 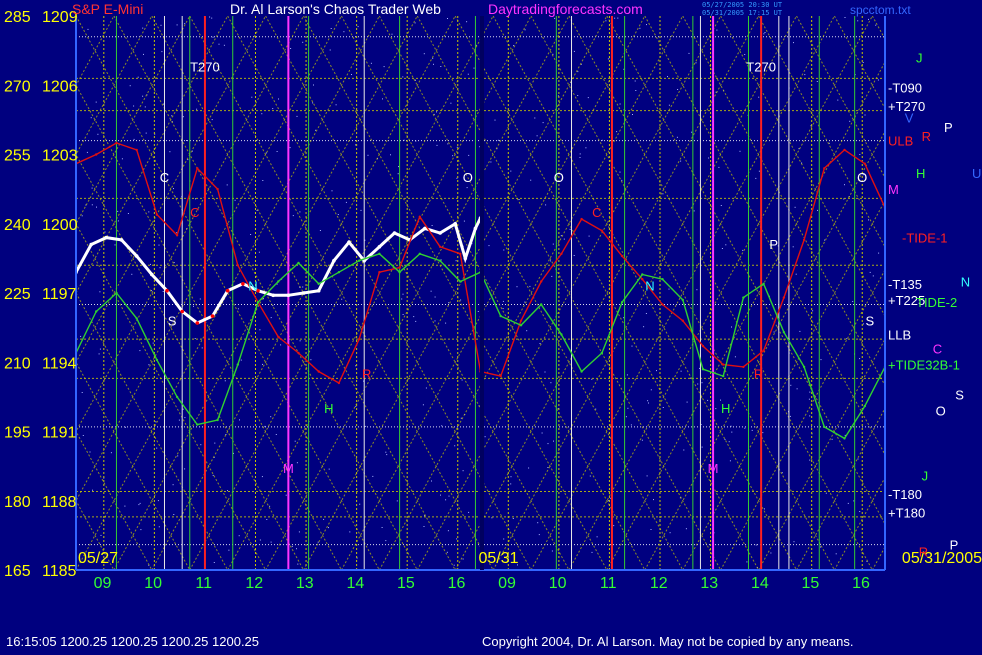 What do you see at coordinates (909, 118) in the screenshot?
I see `right-margin-label: V` at bounding box center [909, 118].